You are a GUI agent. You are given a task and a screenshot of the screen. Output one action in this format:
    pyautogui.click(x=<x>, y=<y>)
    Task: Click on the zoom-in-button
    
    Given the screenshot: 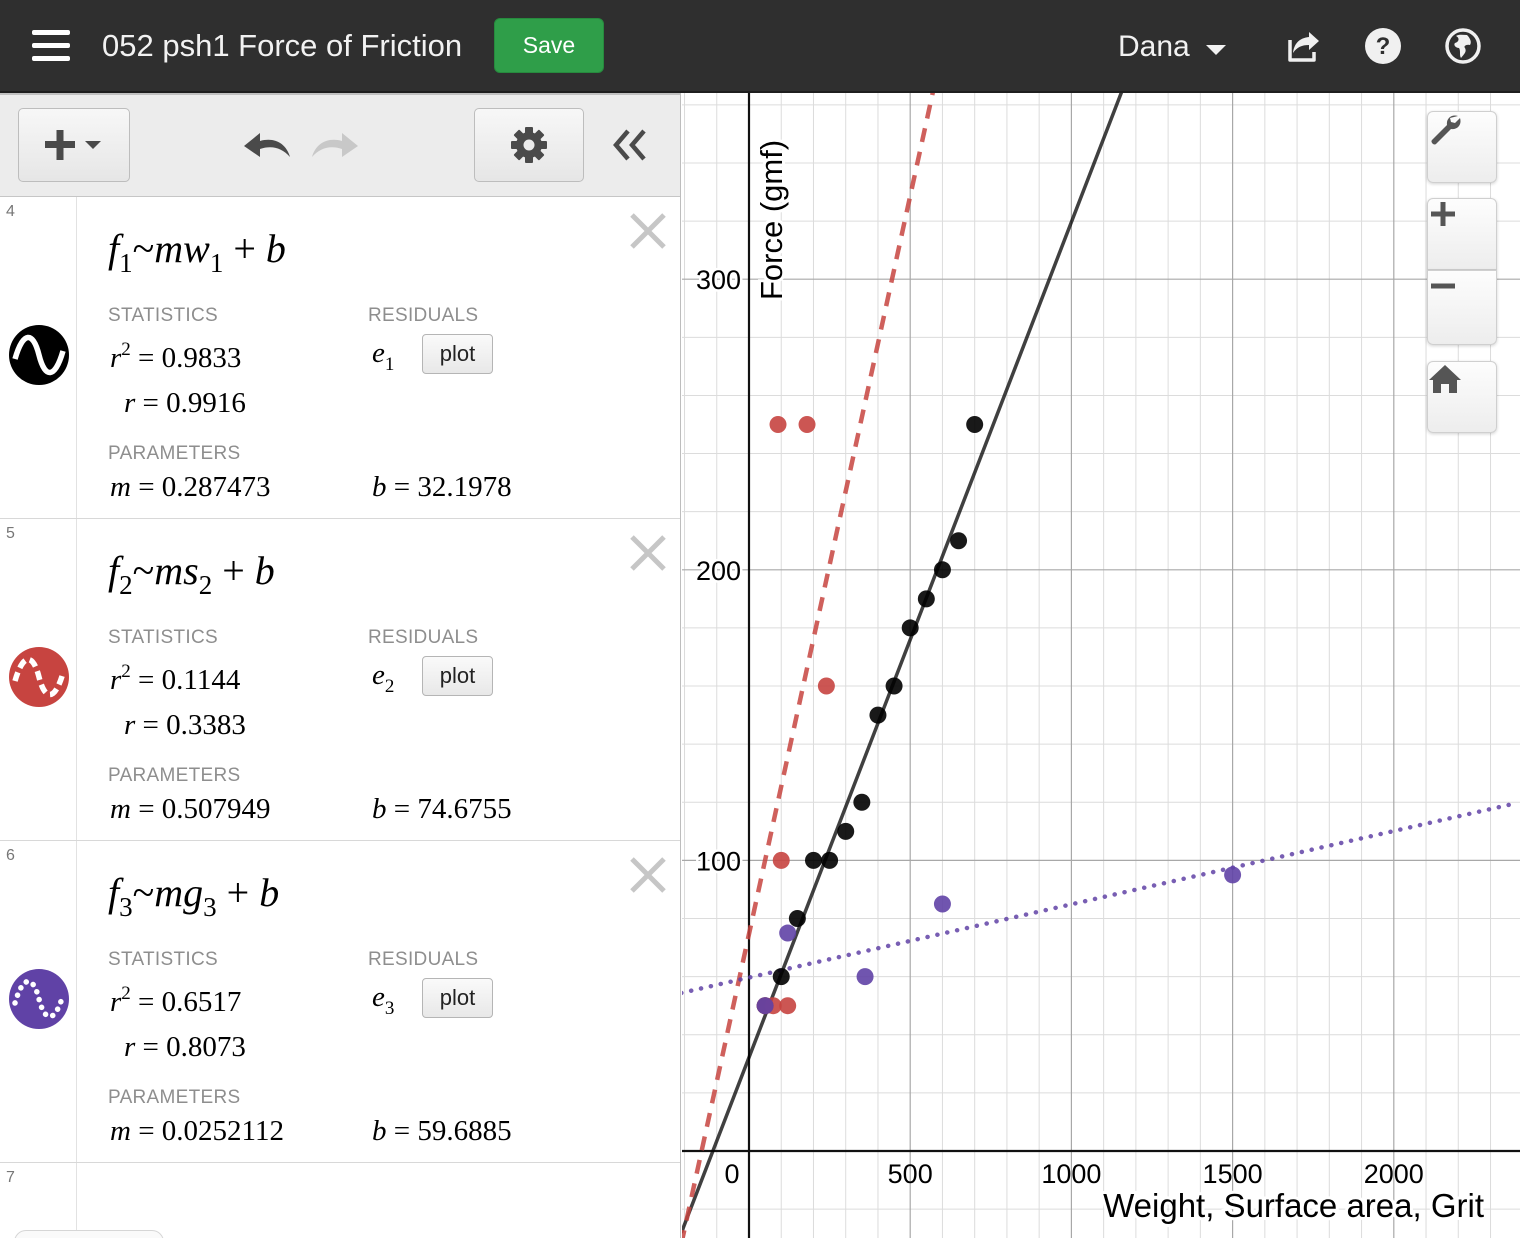 What is the action you would take?
    pyautogui.click(x=1462, y=234)
    